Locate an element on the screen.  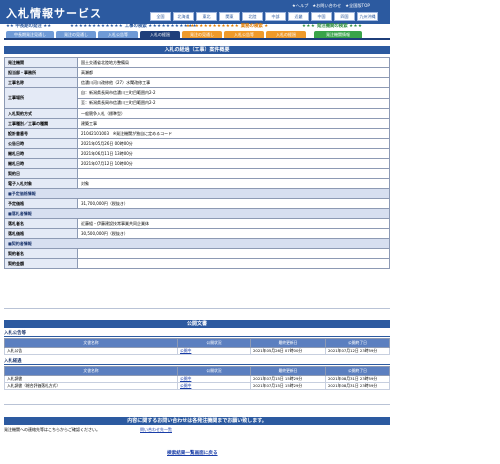
table-row: 入札契約方式 一般競争入札（標準型） is located at coordinates (197, 113).